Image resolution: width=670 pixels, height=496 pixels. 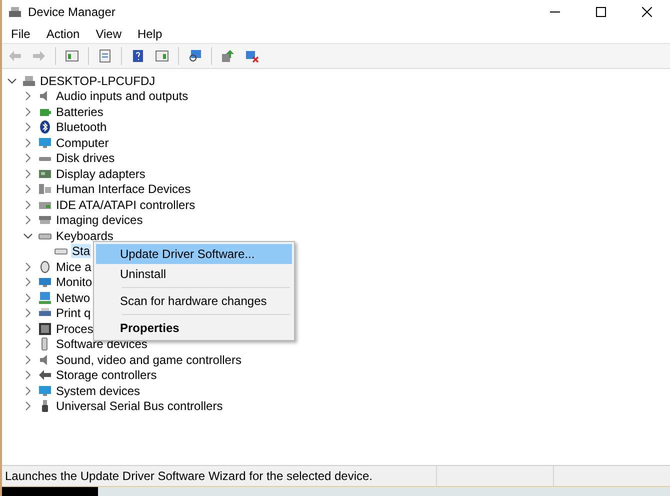 What do you see at coordinates (138, 56) in the screenshot?
I see `help-icon` at bounding box center [138, 56].